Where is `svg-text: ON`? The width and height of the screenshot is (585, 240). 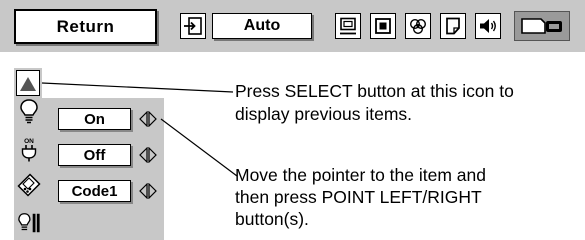 svg-text: ON is located at coordinates (29, 141).